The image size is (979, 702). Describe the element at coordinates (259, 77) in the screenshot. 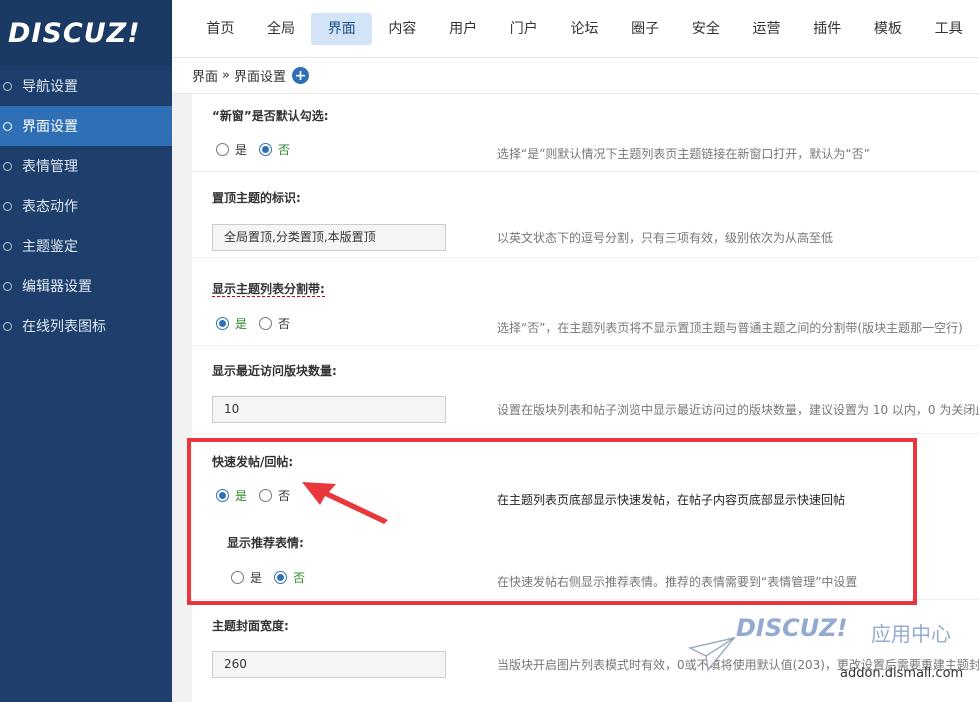

I see `breadcrumb-current: 界面设置` at that location.